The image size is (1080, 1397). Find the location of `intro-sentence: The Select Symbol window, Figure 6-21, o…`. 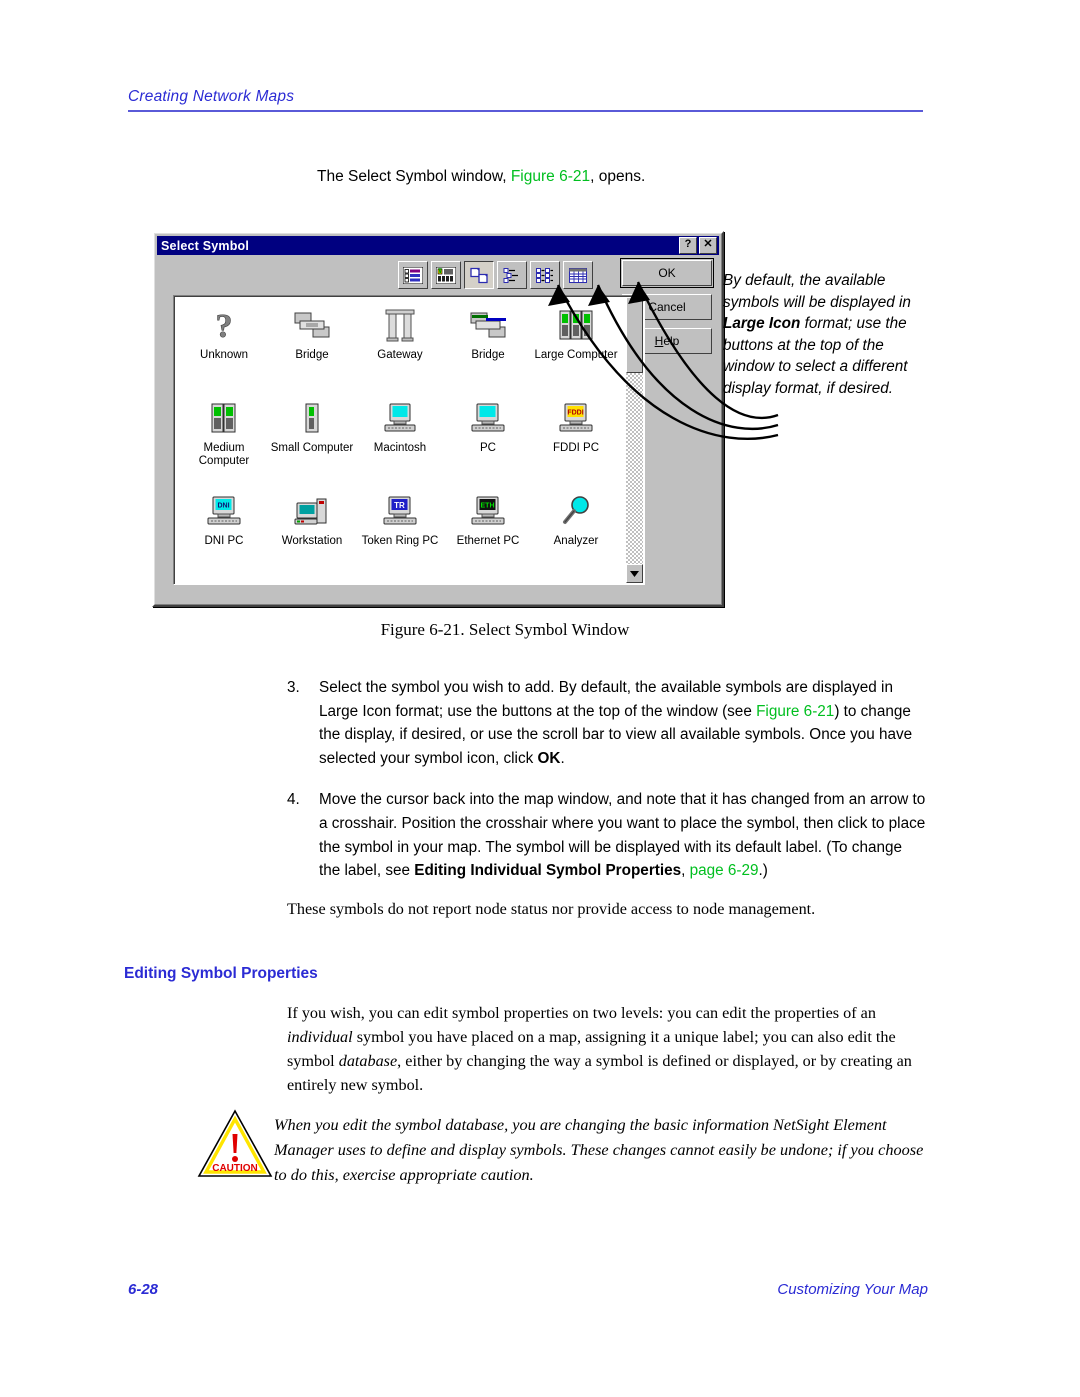

intro-sentence: The Select Symbol window, Figure 6-21, o… is located at coordinates (481, 177).